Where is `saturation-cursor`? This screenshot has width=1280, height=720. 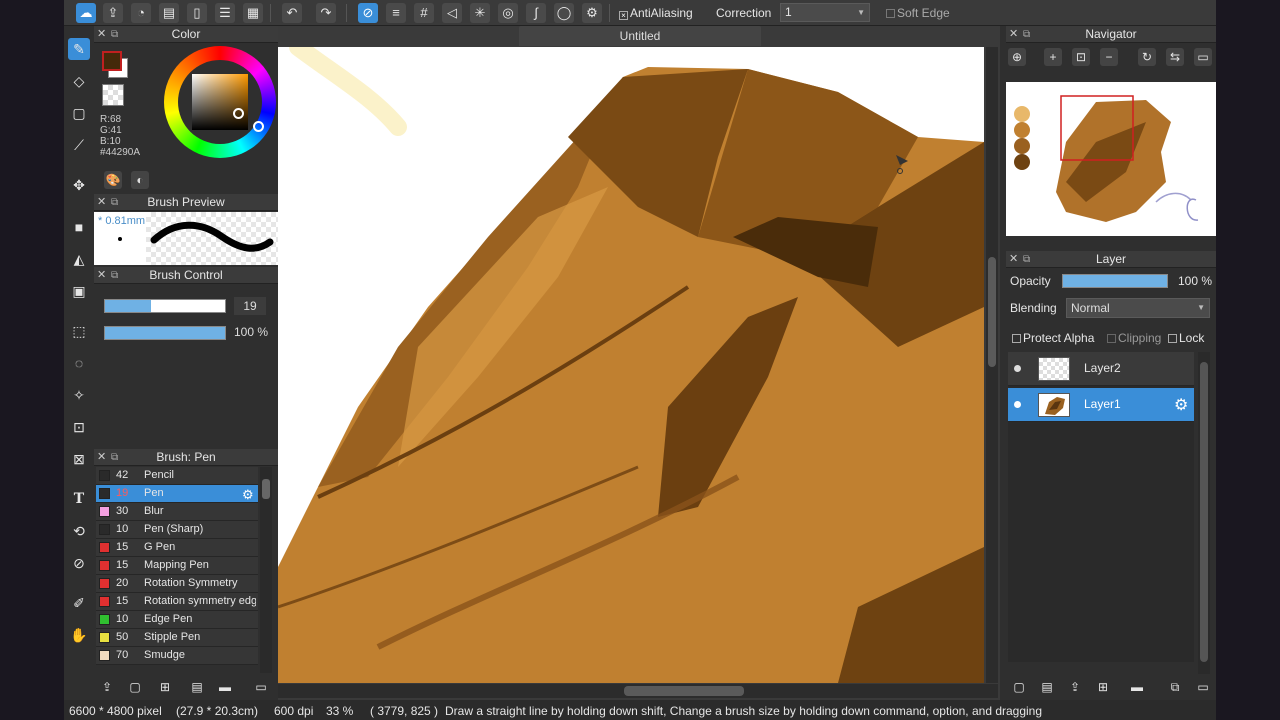 saturation-cursor is located at coordinates (238, 113).